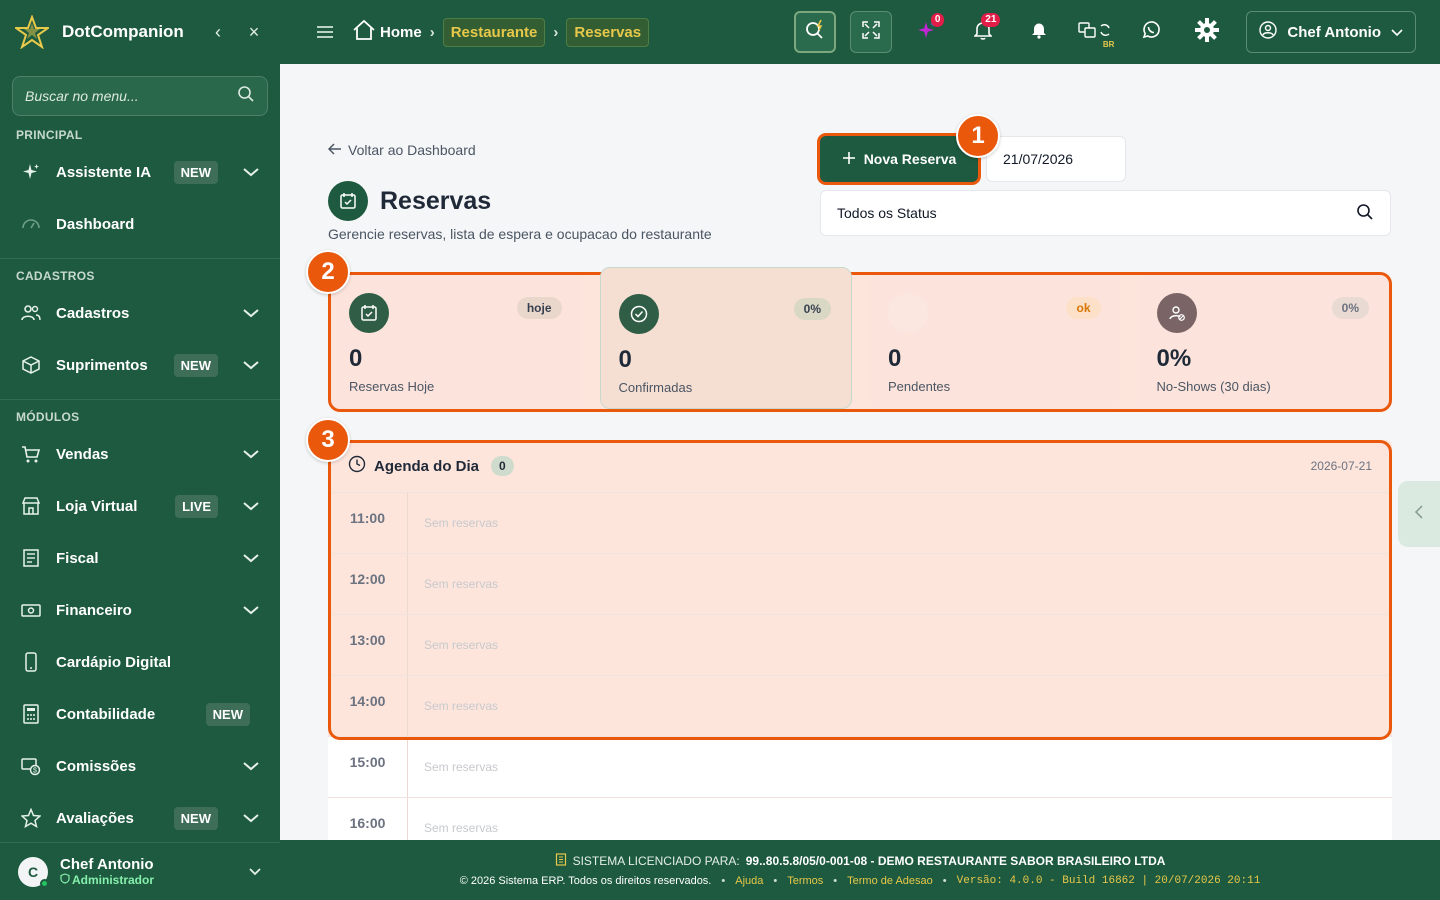  Describe the element at coordinates (991, 20) in the screenshot. I see `notification-badge: 21` at that location.